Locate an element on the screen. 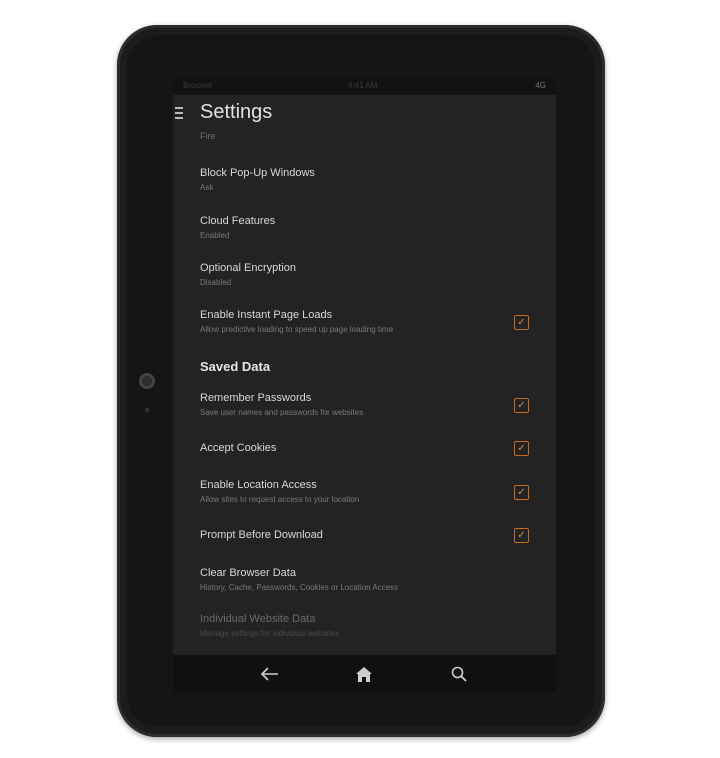 The image size is (720, 758). setting-subtitle: Manage settings for individual websites is located at coordinates (270, 633).